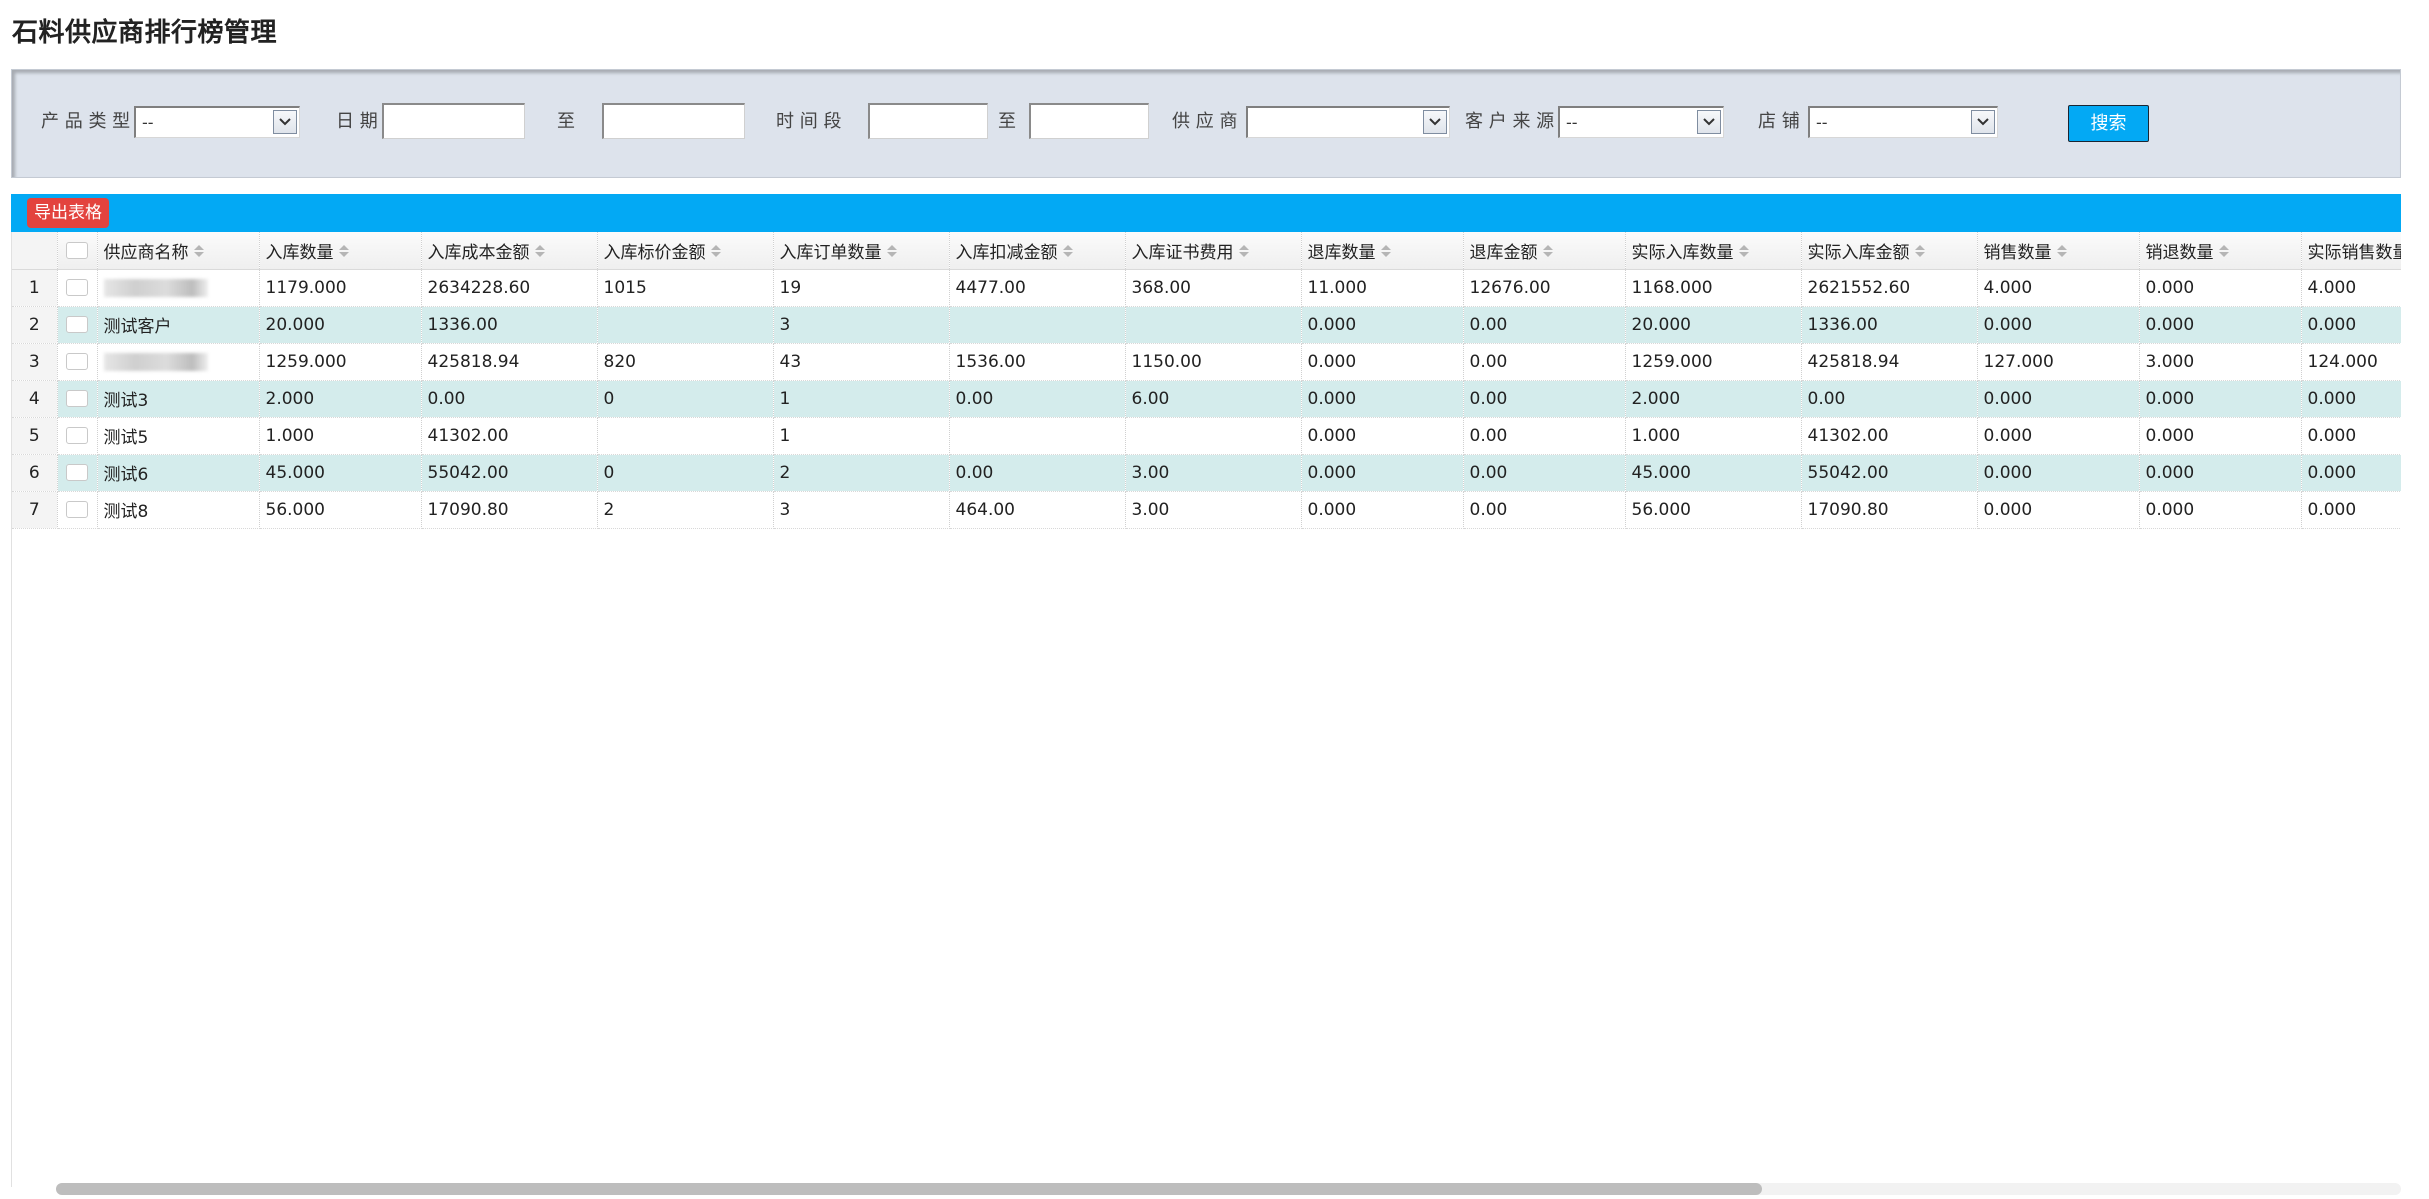  I want to click on store-select: --, so click(1903, 122).